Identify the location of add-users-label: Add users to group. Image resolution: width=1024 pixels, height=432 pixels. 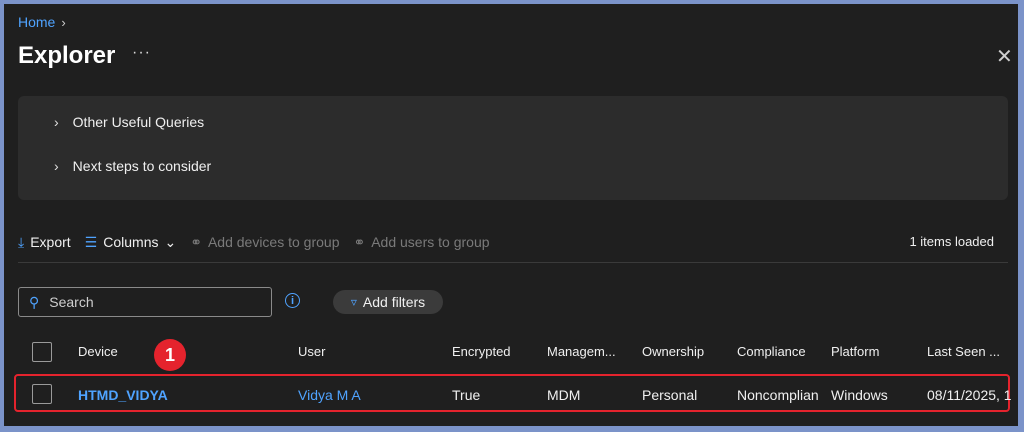
(430, 242).